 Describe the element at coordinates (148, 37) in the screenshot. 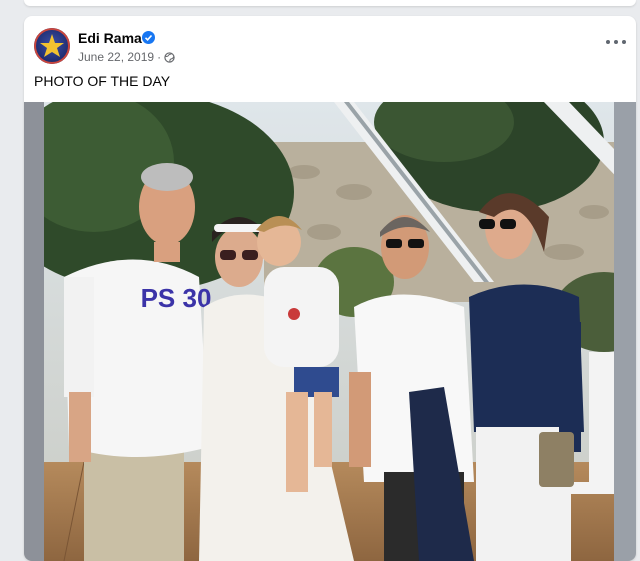

I see `verified-badge-icon` at that location.